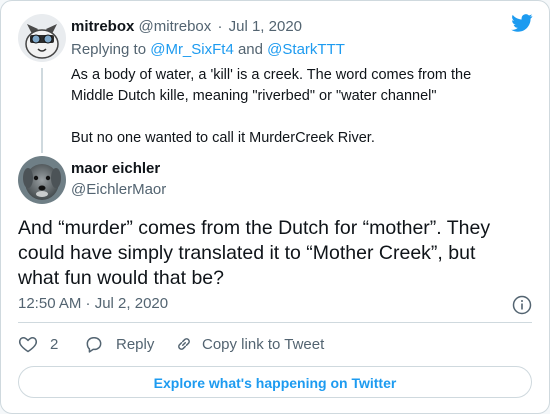 The width and height of the screenshot is (550, 414). What do you see at coordinates (54, 344) in the screenshot?
I see `like-count: 2` at bounding box center [54, 344].